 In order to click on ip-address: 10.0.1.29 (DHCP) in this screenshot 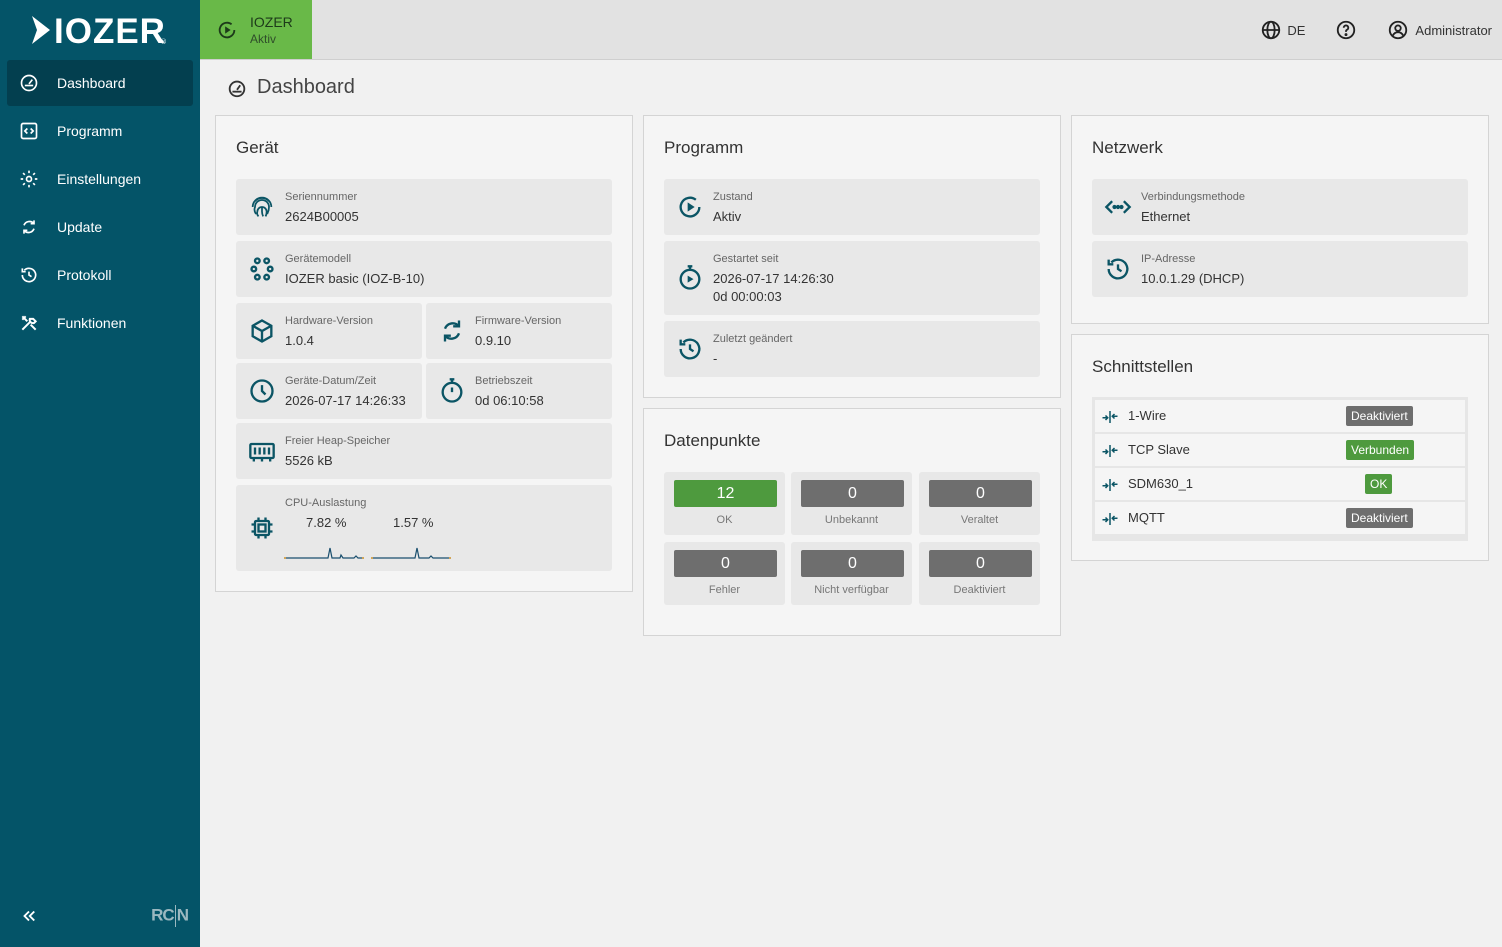, I will do `click(1193, 278)`.